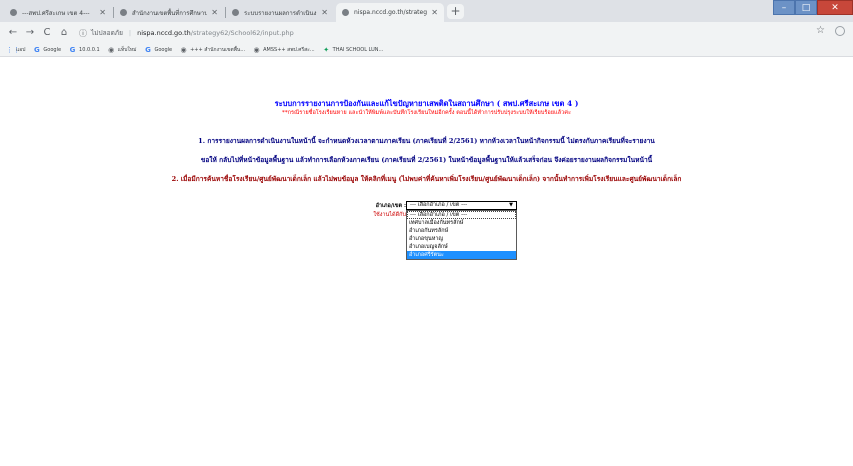 This screenshot has width=853, height=466. I want to click on district-option: อำเภอขุนหาญ, so click(461, 239).